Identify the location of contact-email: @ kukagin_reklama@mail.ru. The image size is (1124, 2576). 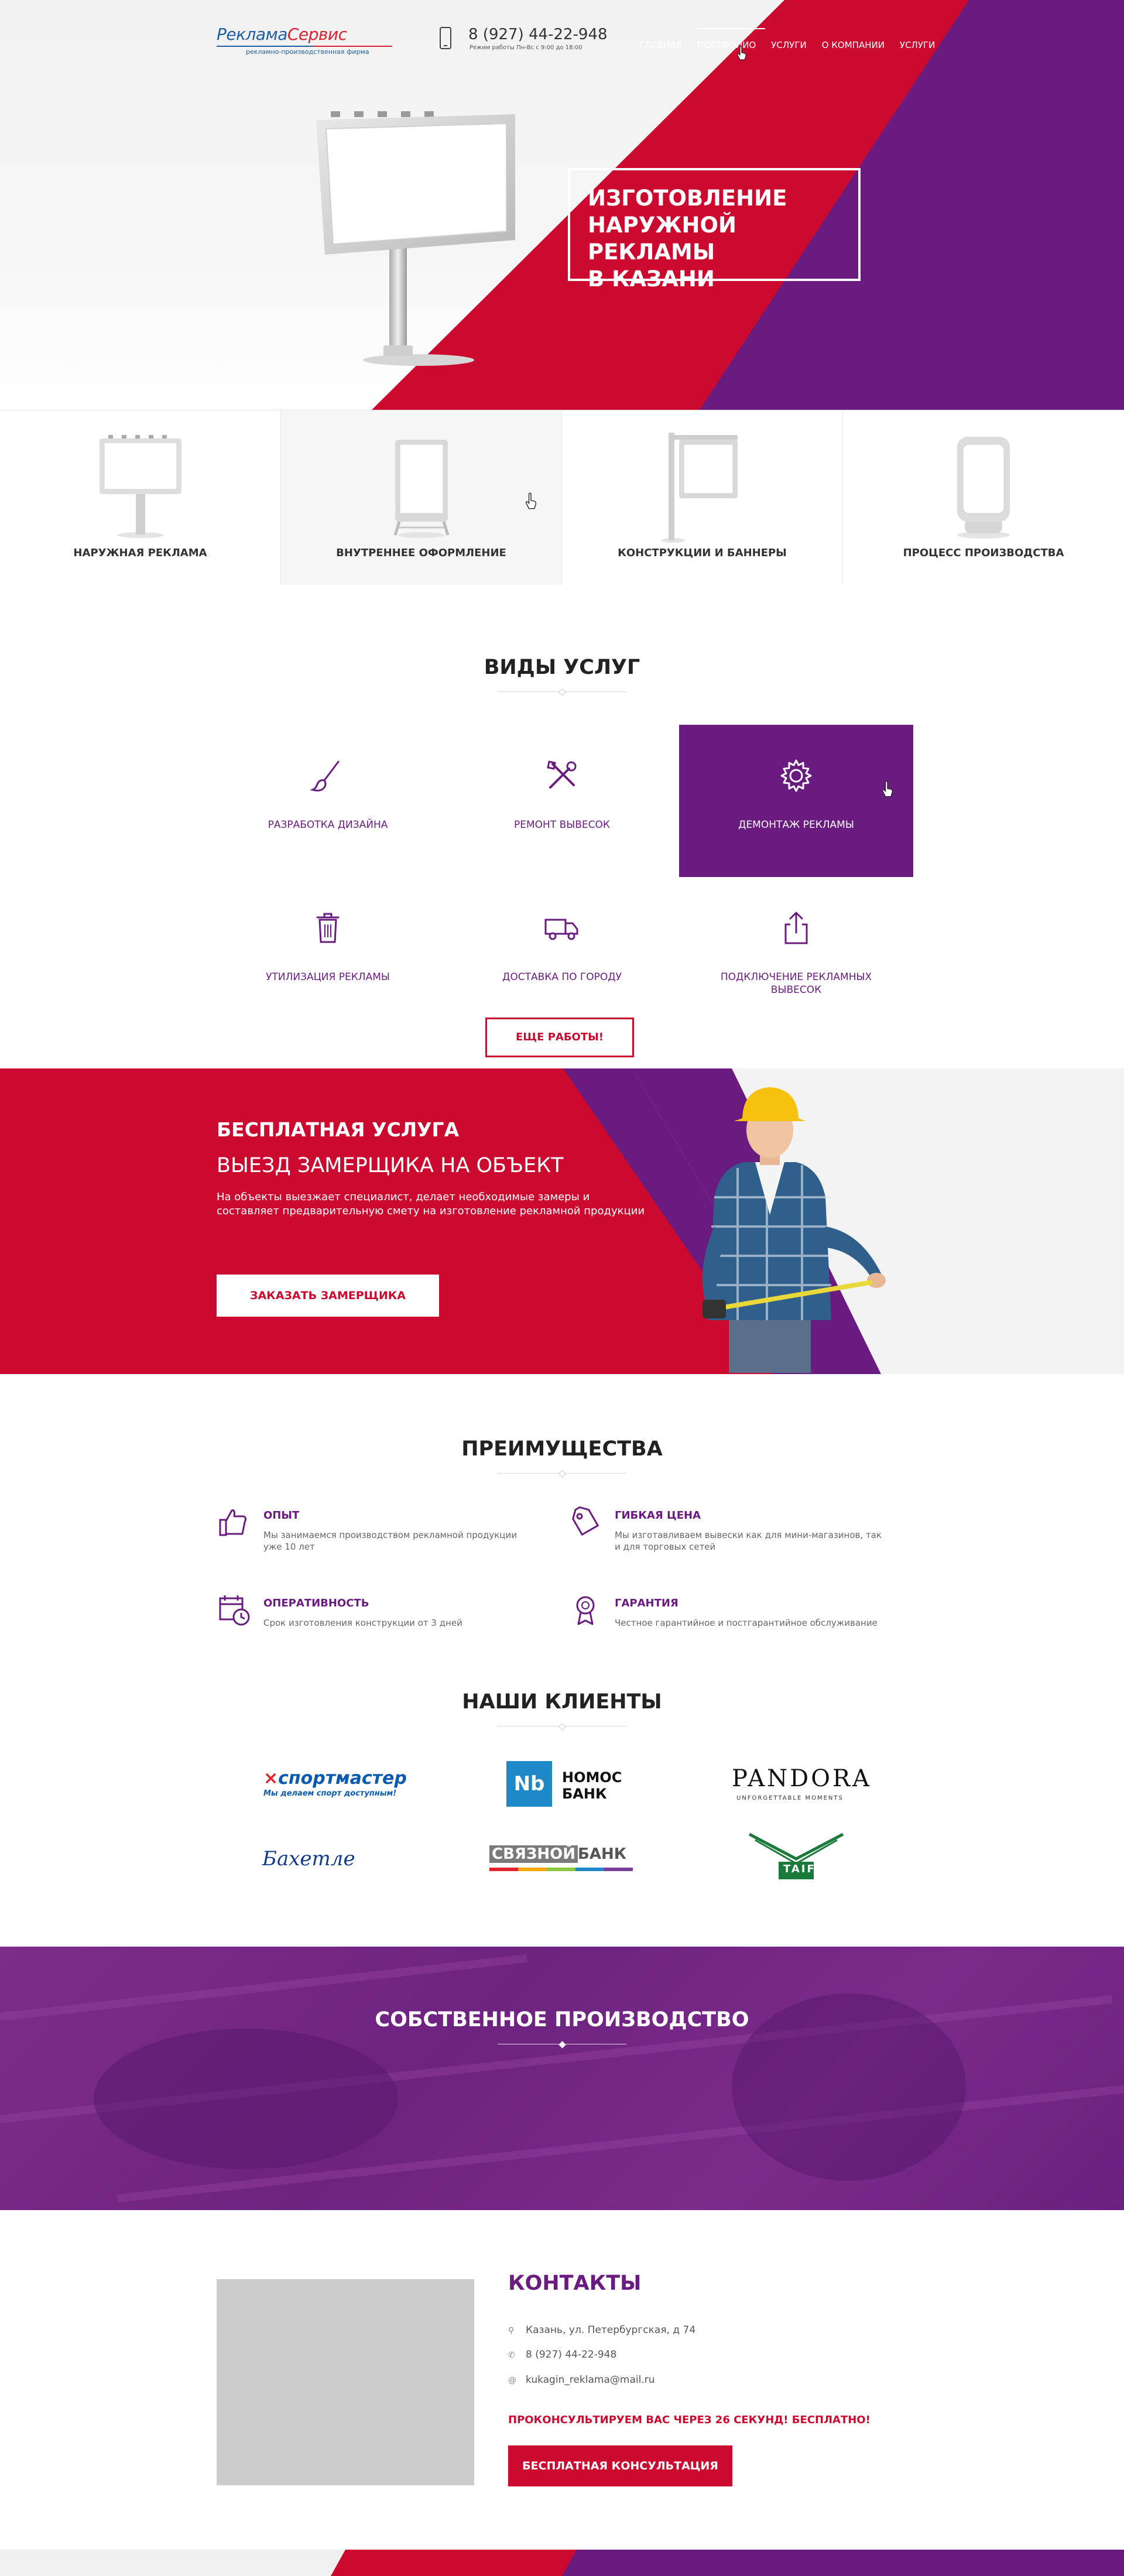
(581, 2380).